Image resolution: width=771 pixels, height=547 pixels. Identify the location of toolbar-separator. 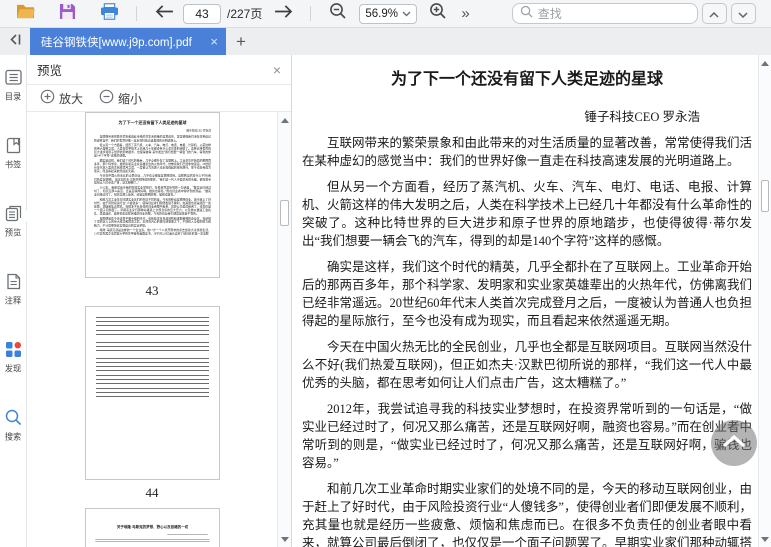
(311, 13).